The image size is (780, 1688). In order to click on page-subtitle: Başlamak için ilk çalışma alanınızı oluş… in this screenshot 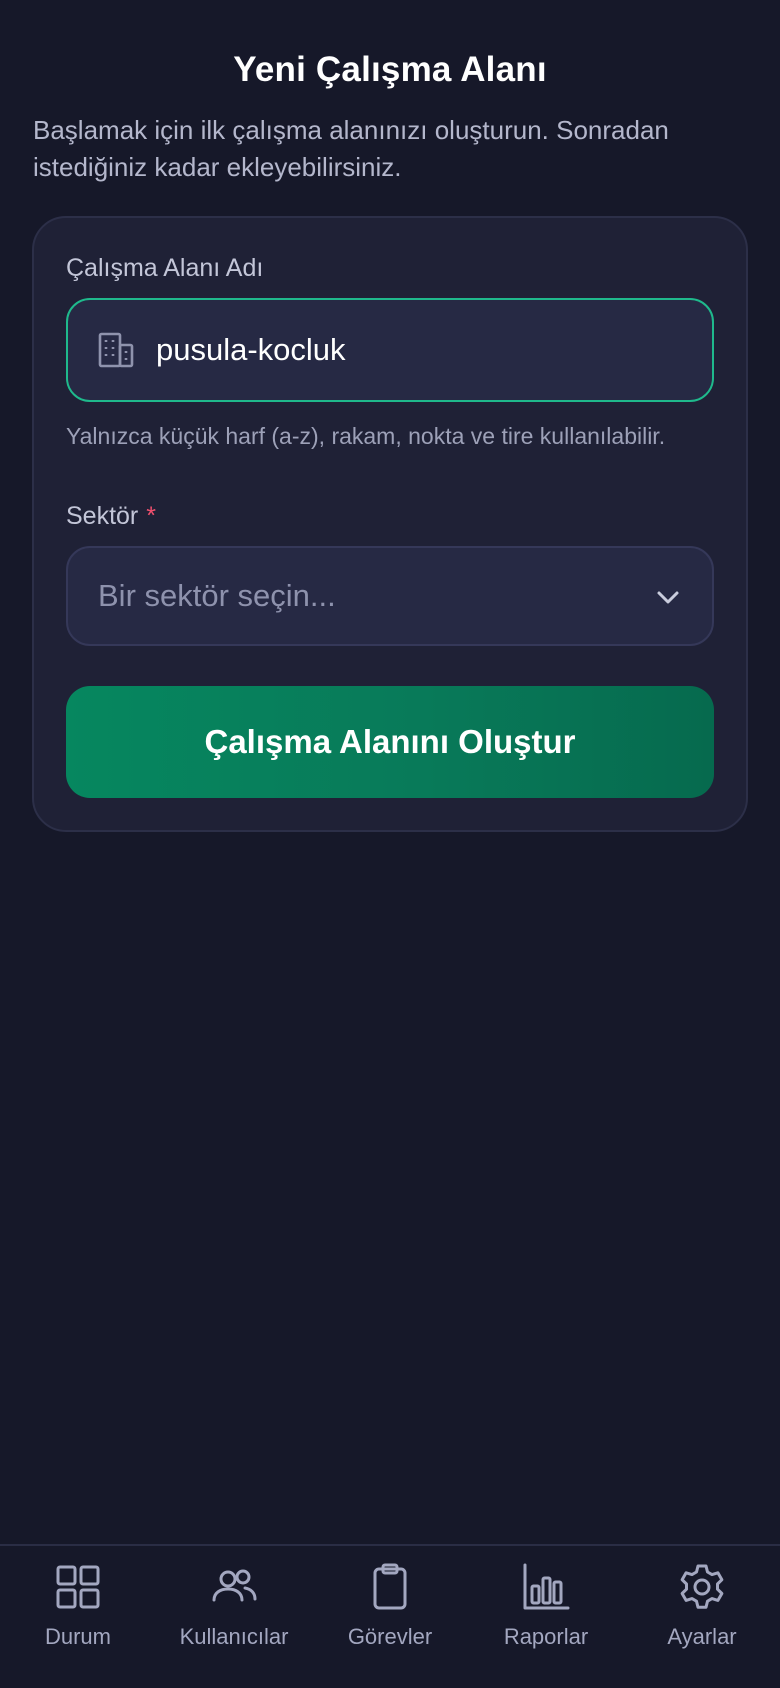, I will do `click(351, 148)`.